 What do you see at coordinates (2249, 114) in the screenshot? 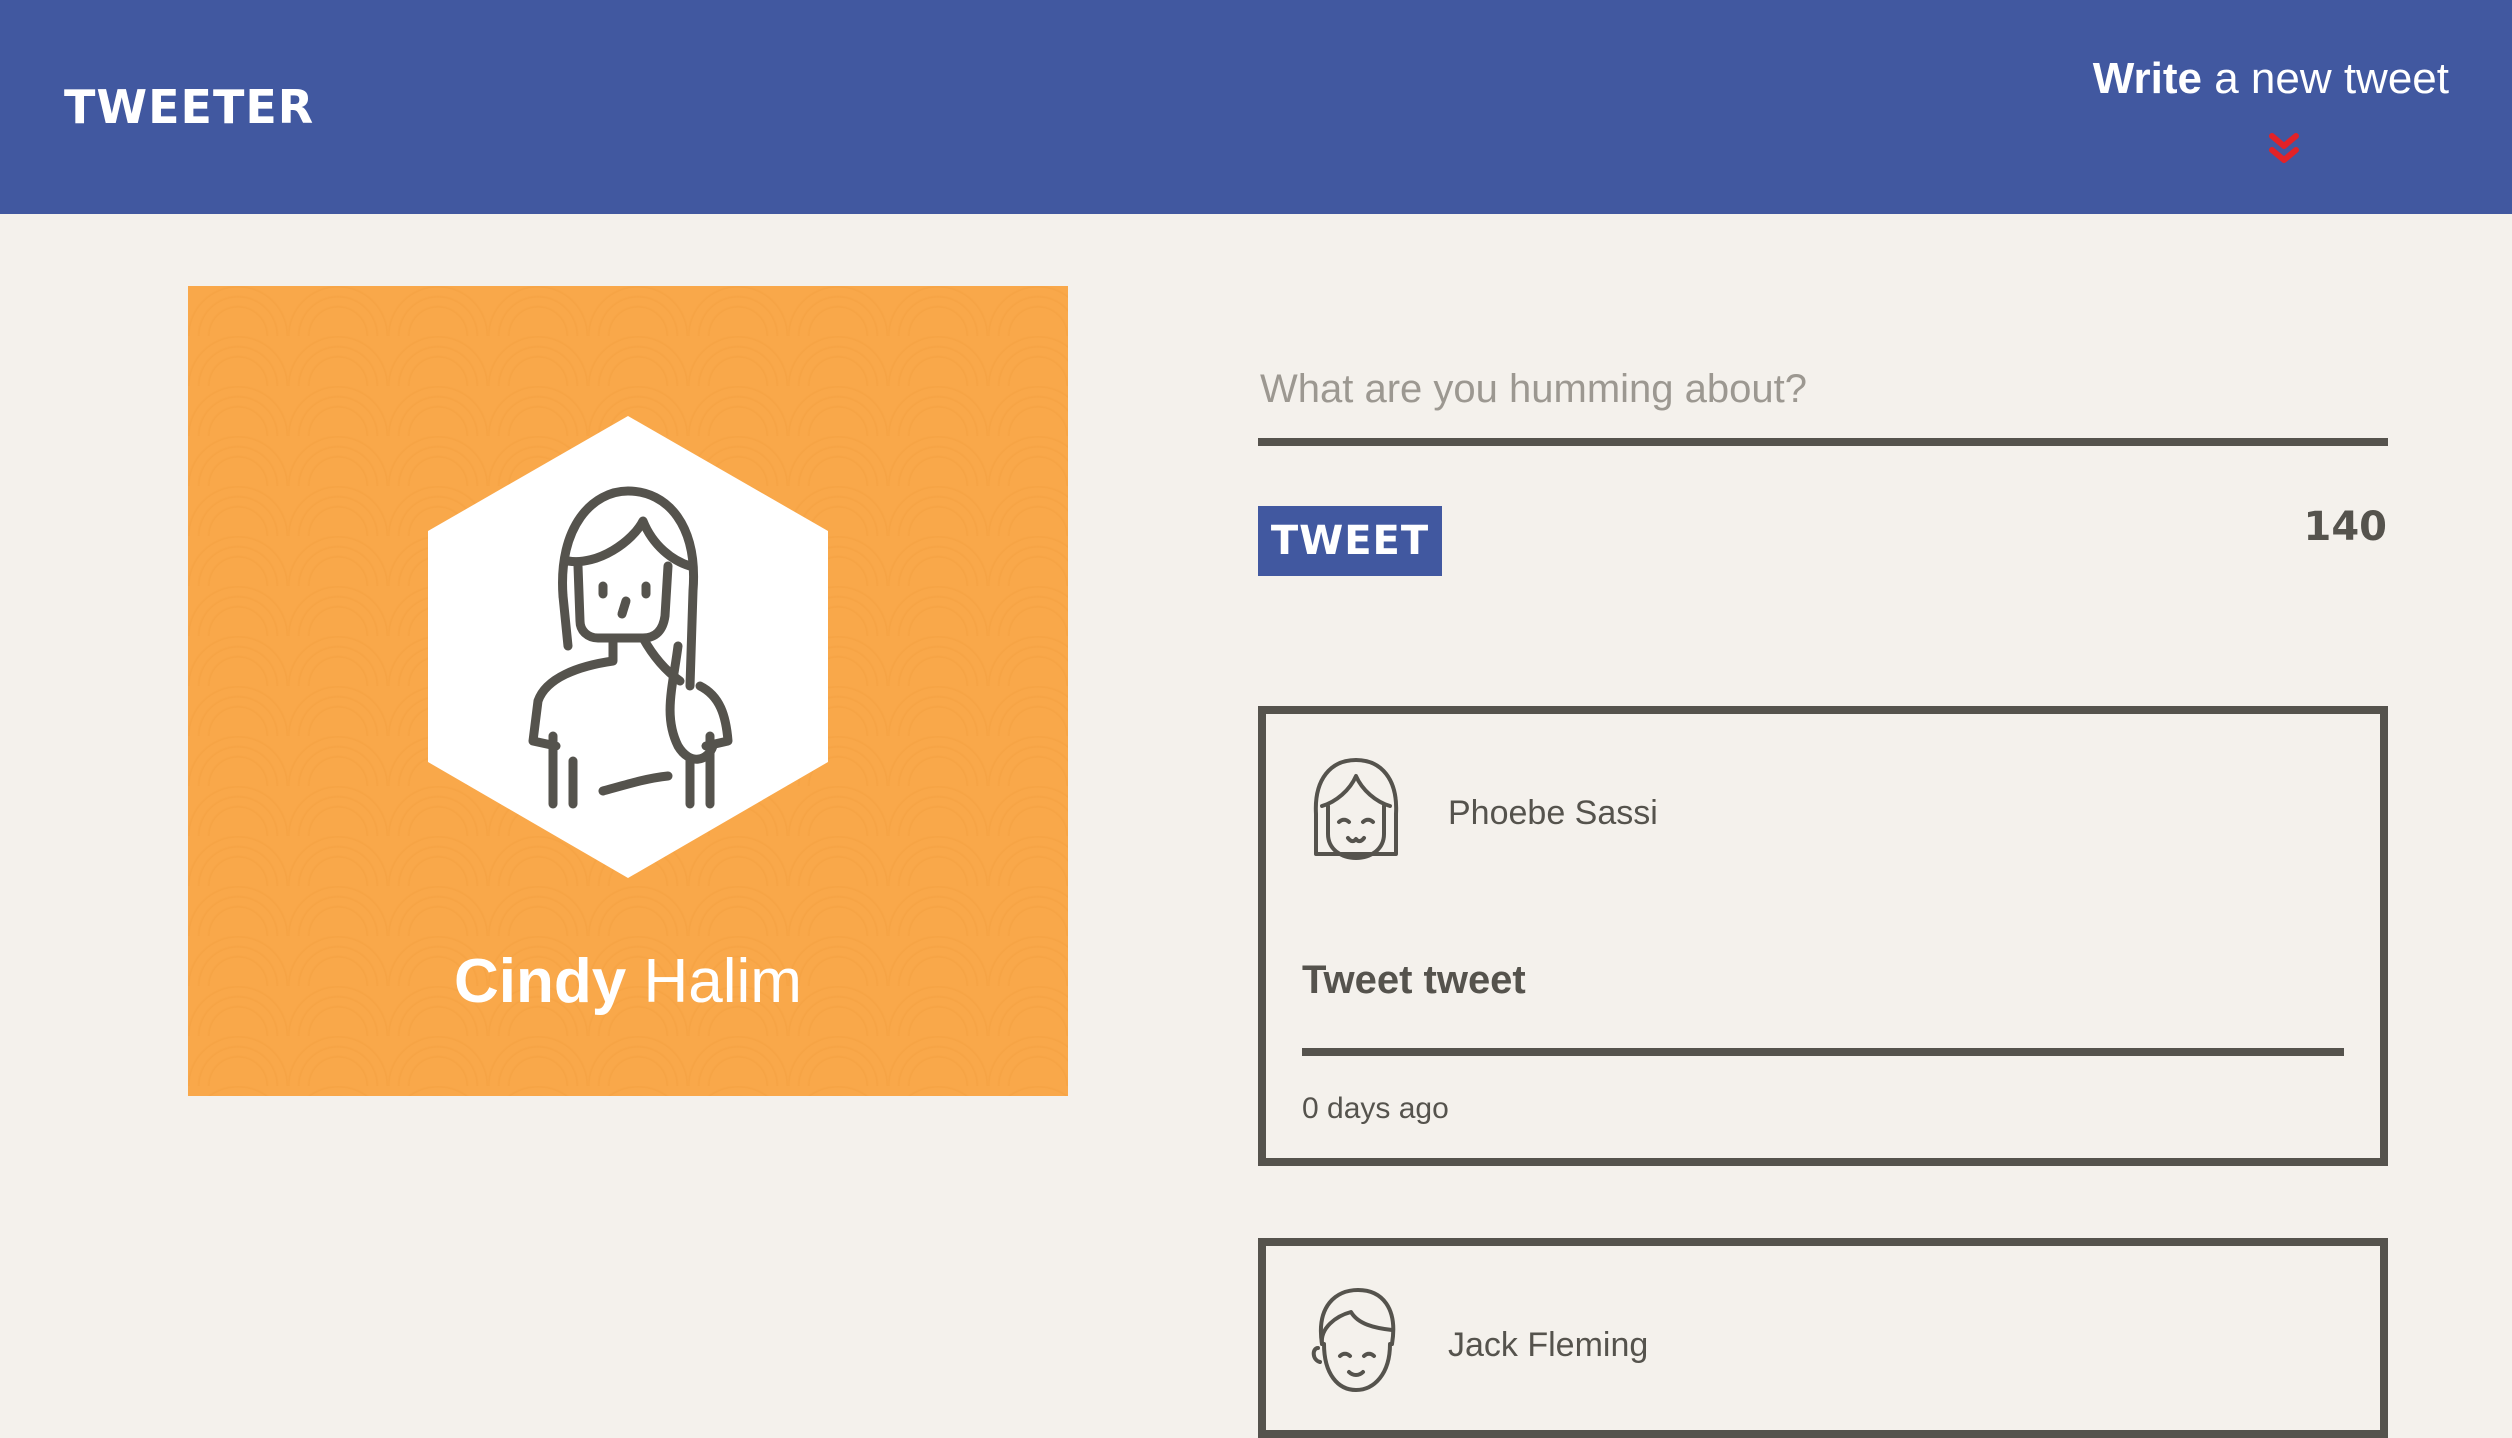
I see `write-new-tweet-toggle: Write a new tweet` at bounding box center [2249, 114].